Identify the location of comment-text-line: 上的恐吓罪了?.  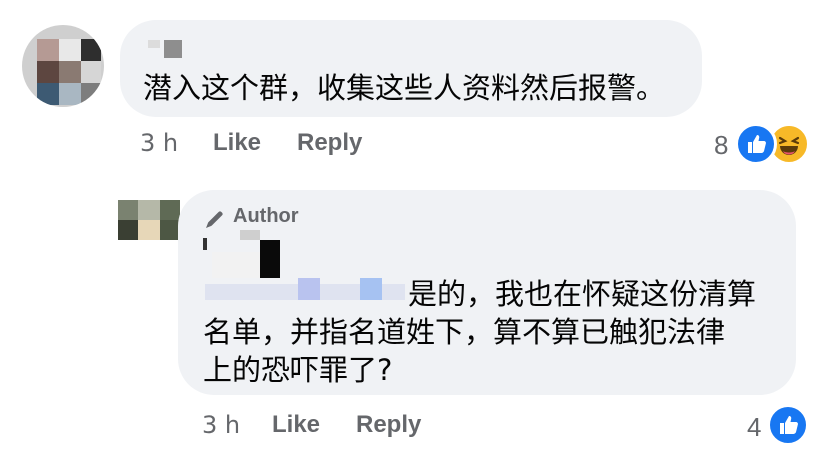
(298, 370).